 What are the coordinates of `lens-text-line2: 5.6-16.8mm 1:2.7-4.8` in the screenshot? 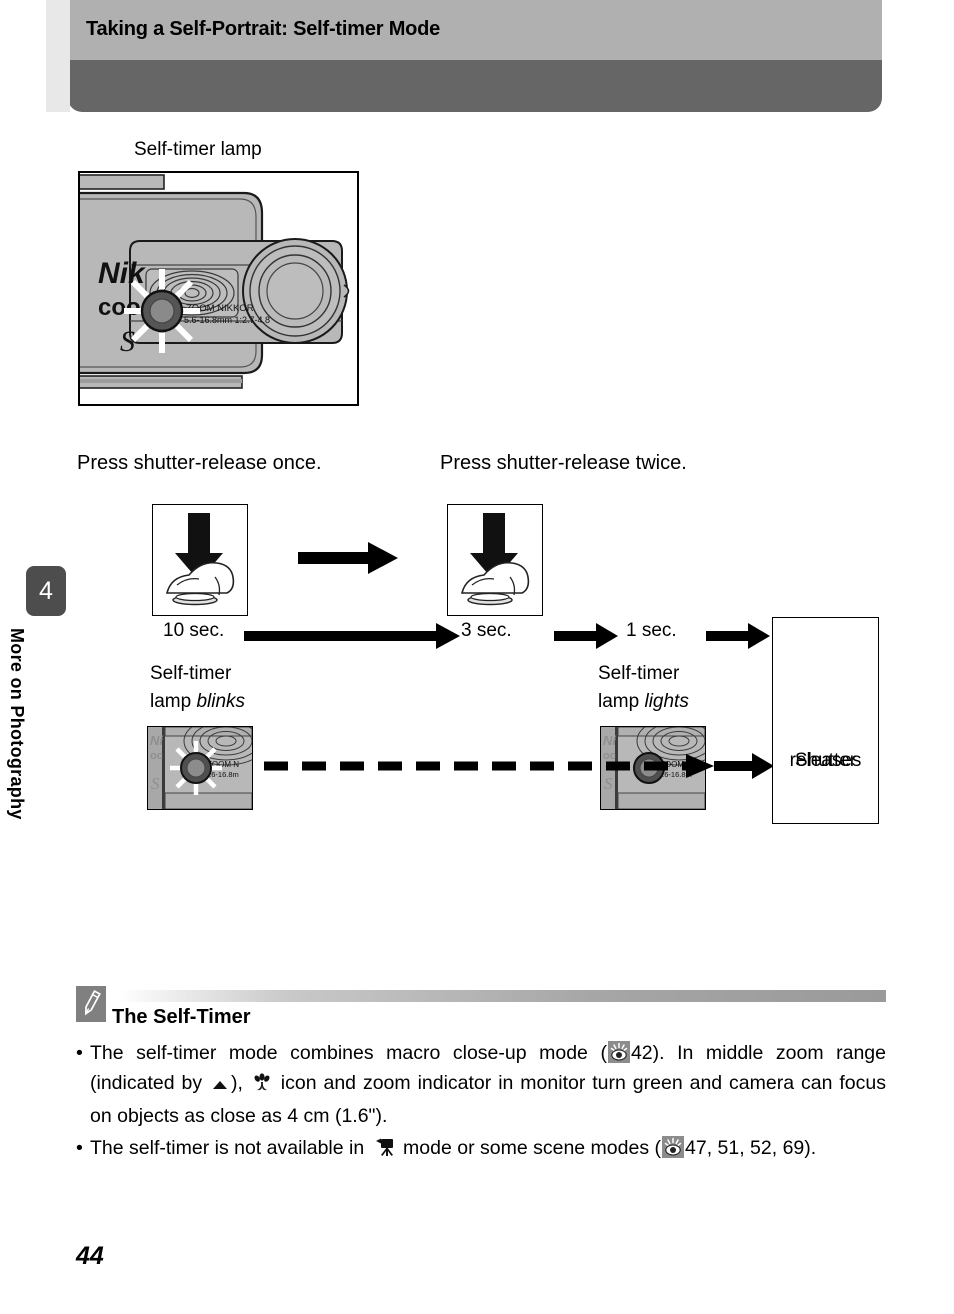 It's located at (227, 320).